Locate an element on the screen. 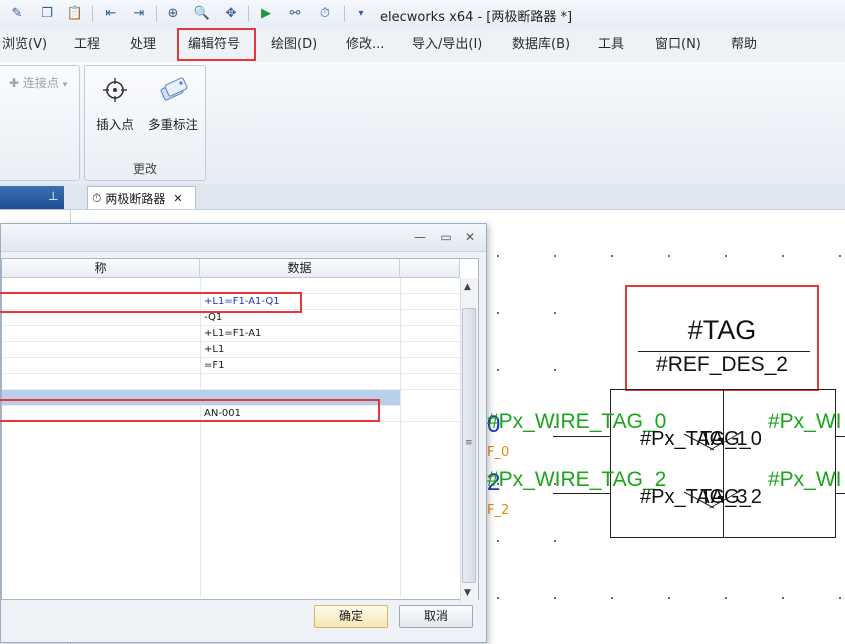  ribbon-group-change: 插入点 多重标注 更改 is located at coordinates (145, 123).